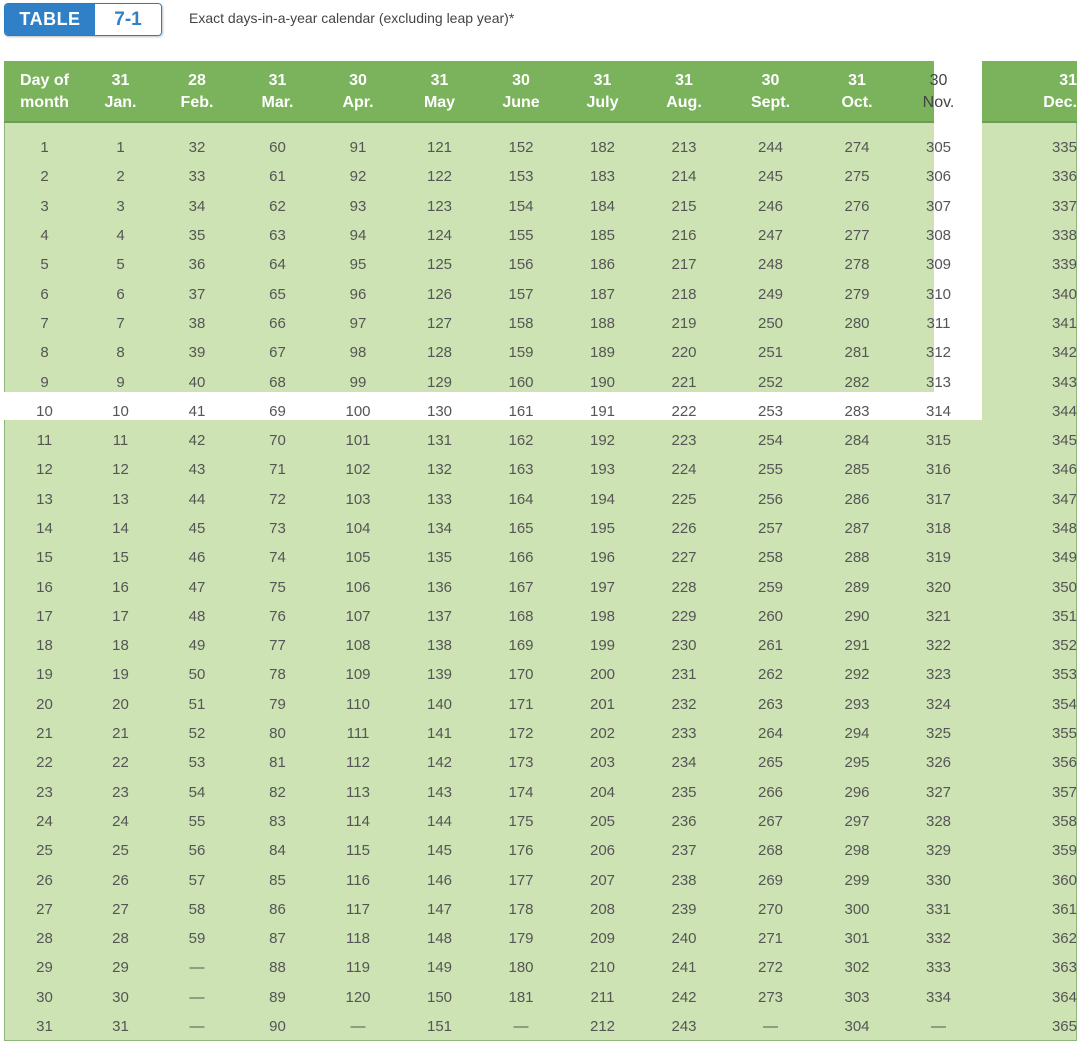 Image resolution: width=1080 pixels, height=1052 pixels. I want to click on day-number-cell: 290, so click(857, 616).